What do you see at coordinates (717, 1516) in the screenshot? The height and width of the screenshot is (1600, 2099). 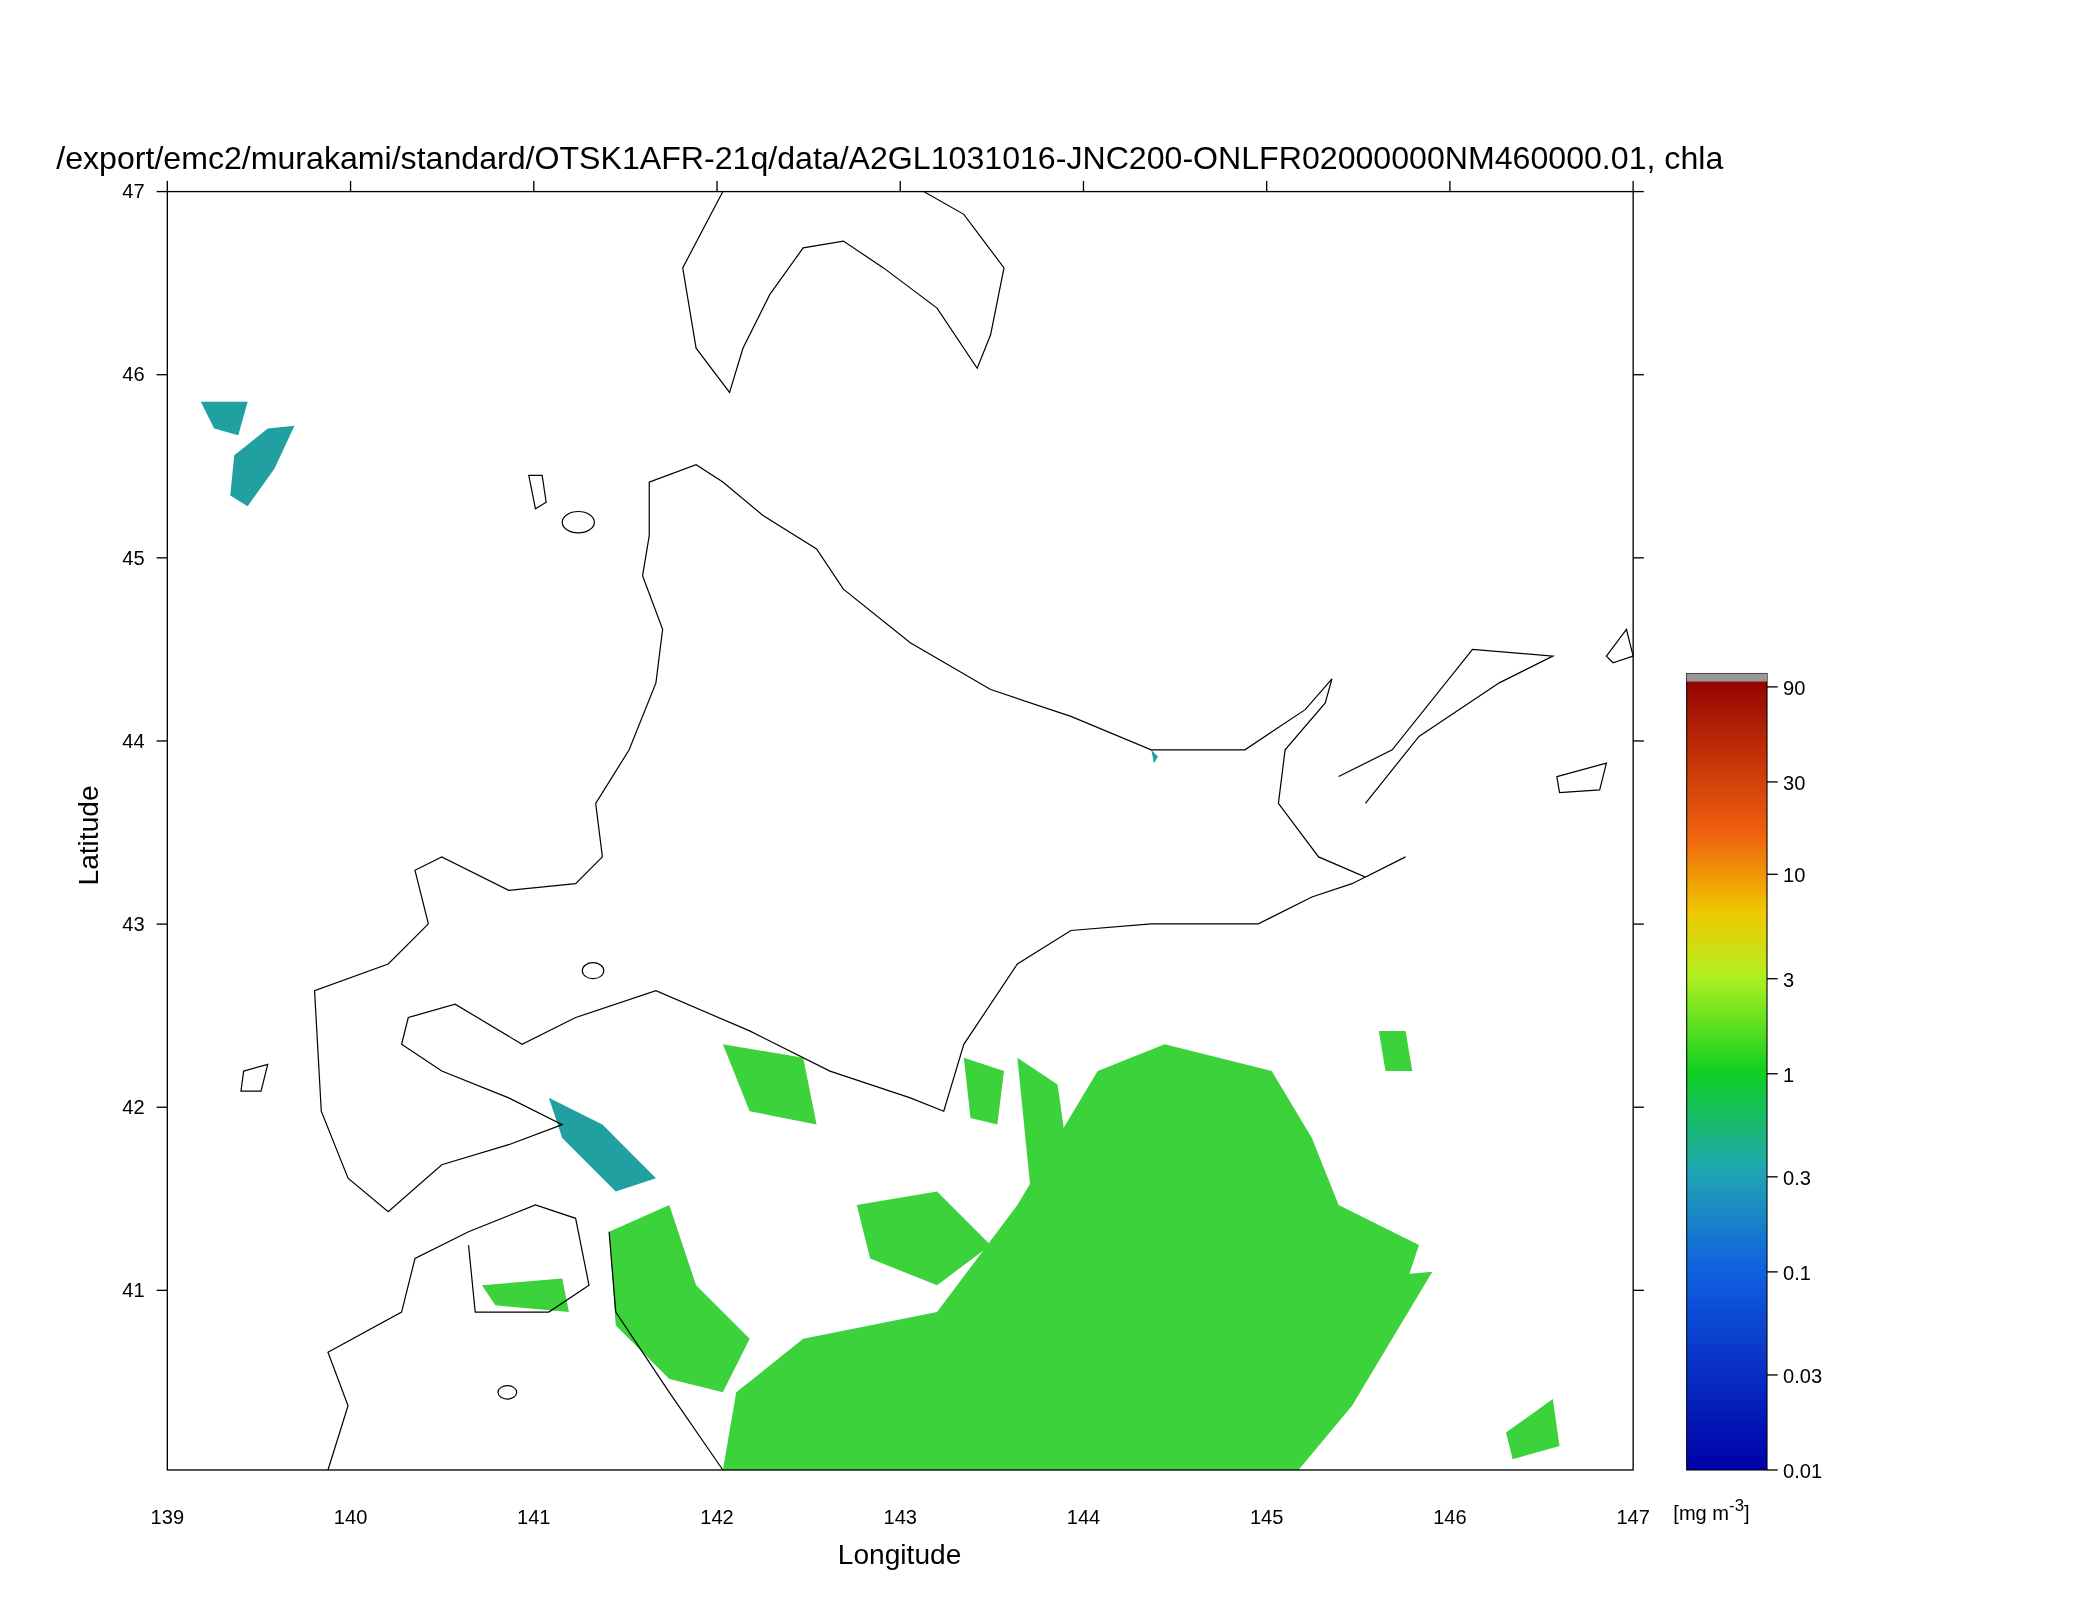 I see `axis-tick-label: 142` at bounding box center [717, 1516].